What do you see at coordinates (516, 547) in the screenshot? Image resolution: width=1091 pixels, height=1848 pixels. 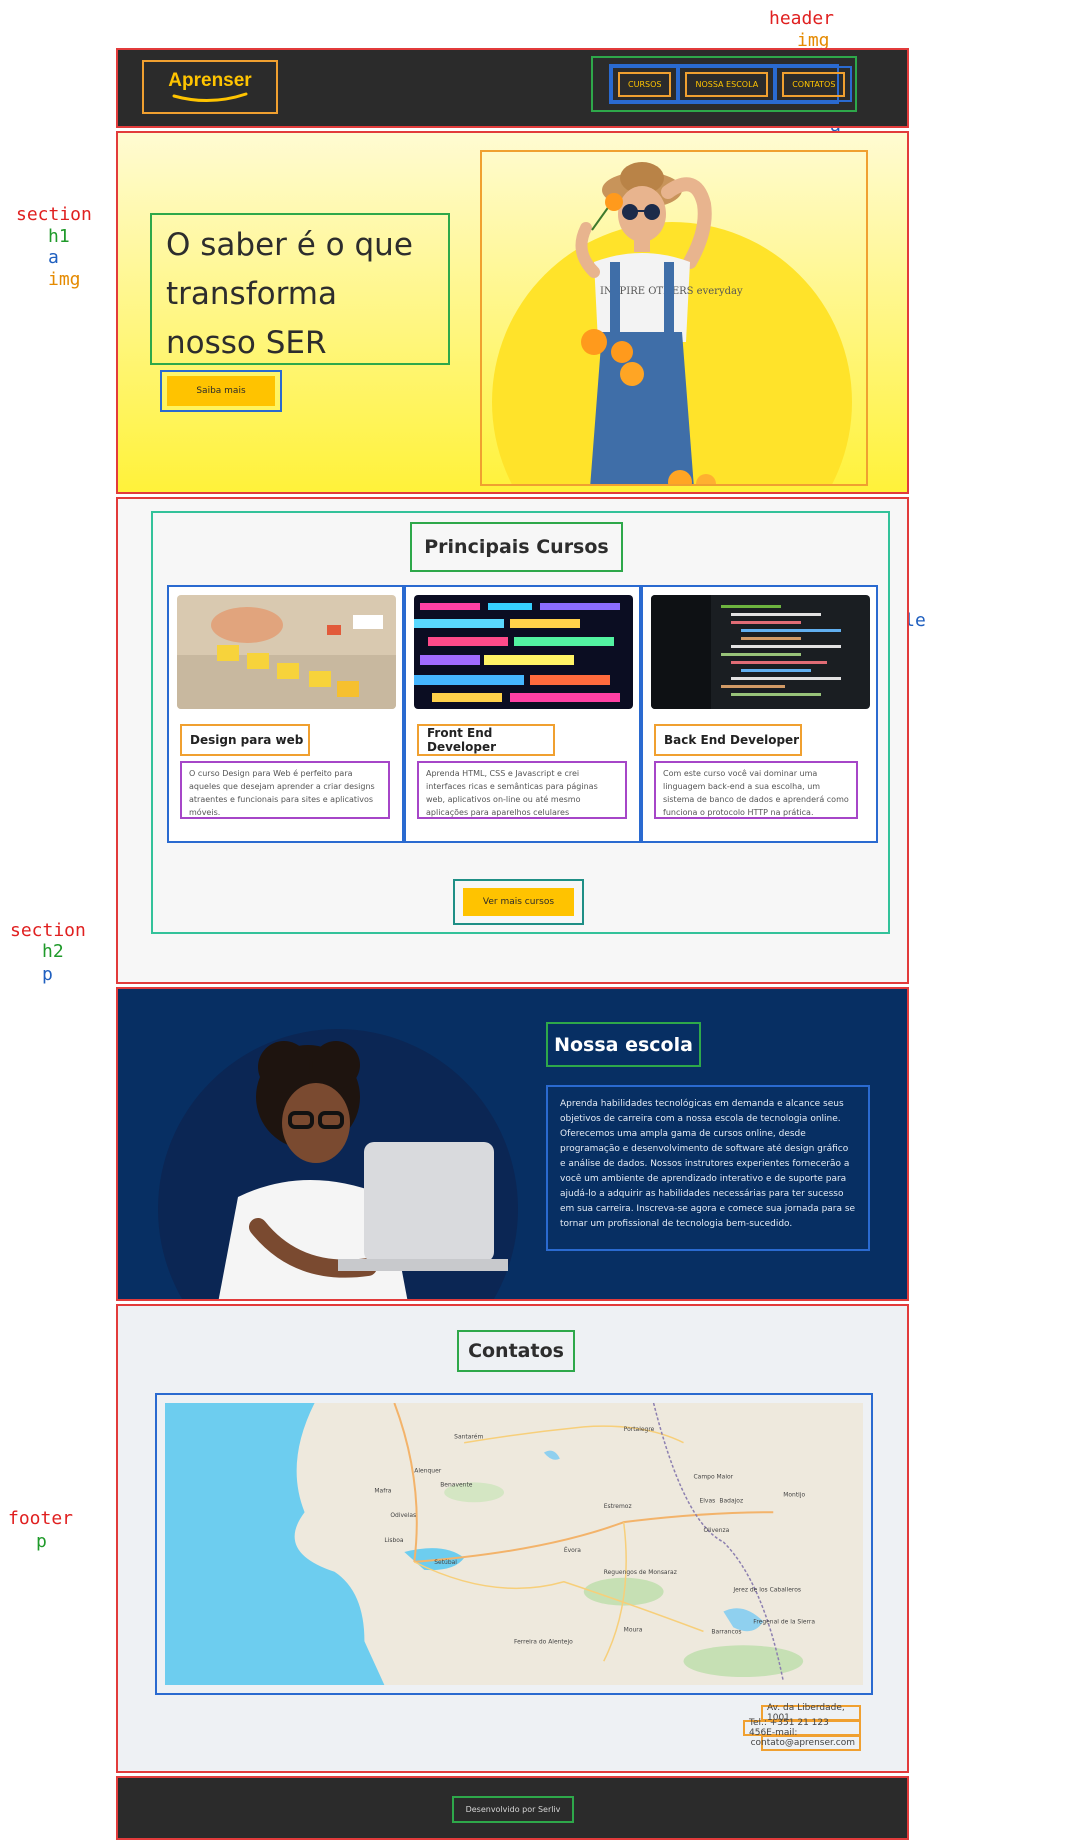 I see `cursos-title: Principais Cursos` at bounding box center [516, 547].